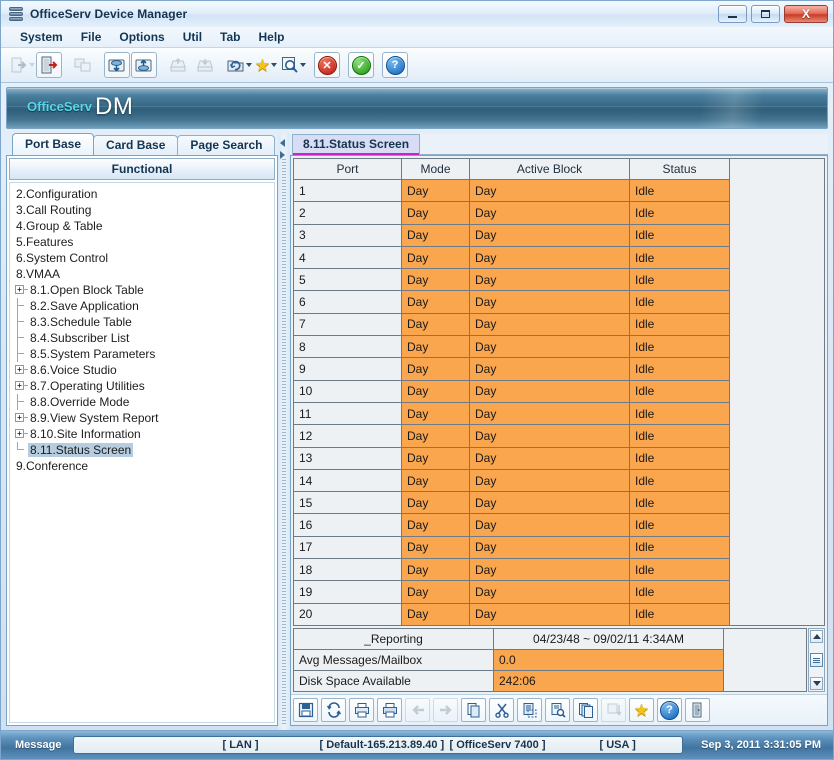 This screenshot has width=834, height=760. Describe the element at coordinates (549, 169) in the screenshot. I see `column-header-active-block: Active Block` at that location.